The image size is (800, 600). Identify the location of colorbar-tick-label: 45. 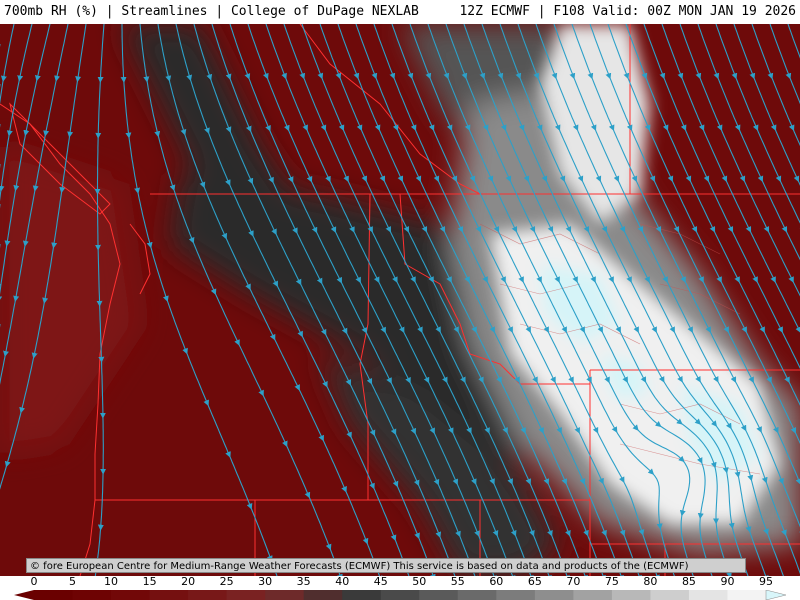
(380, 581).